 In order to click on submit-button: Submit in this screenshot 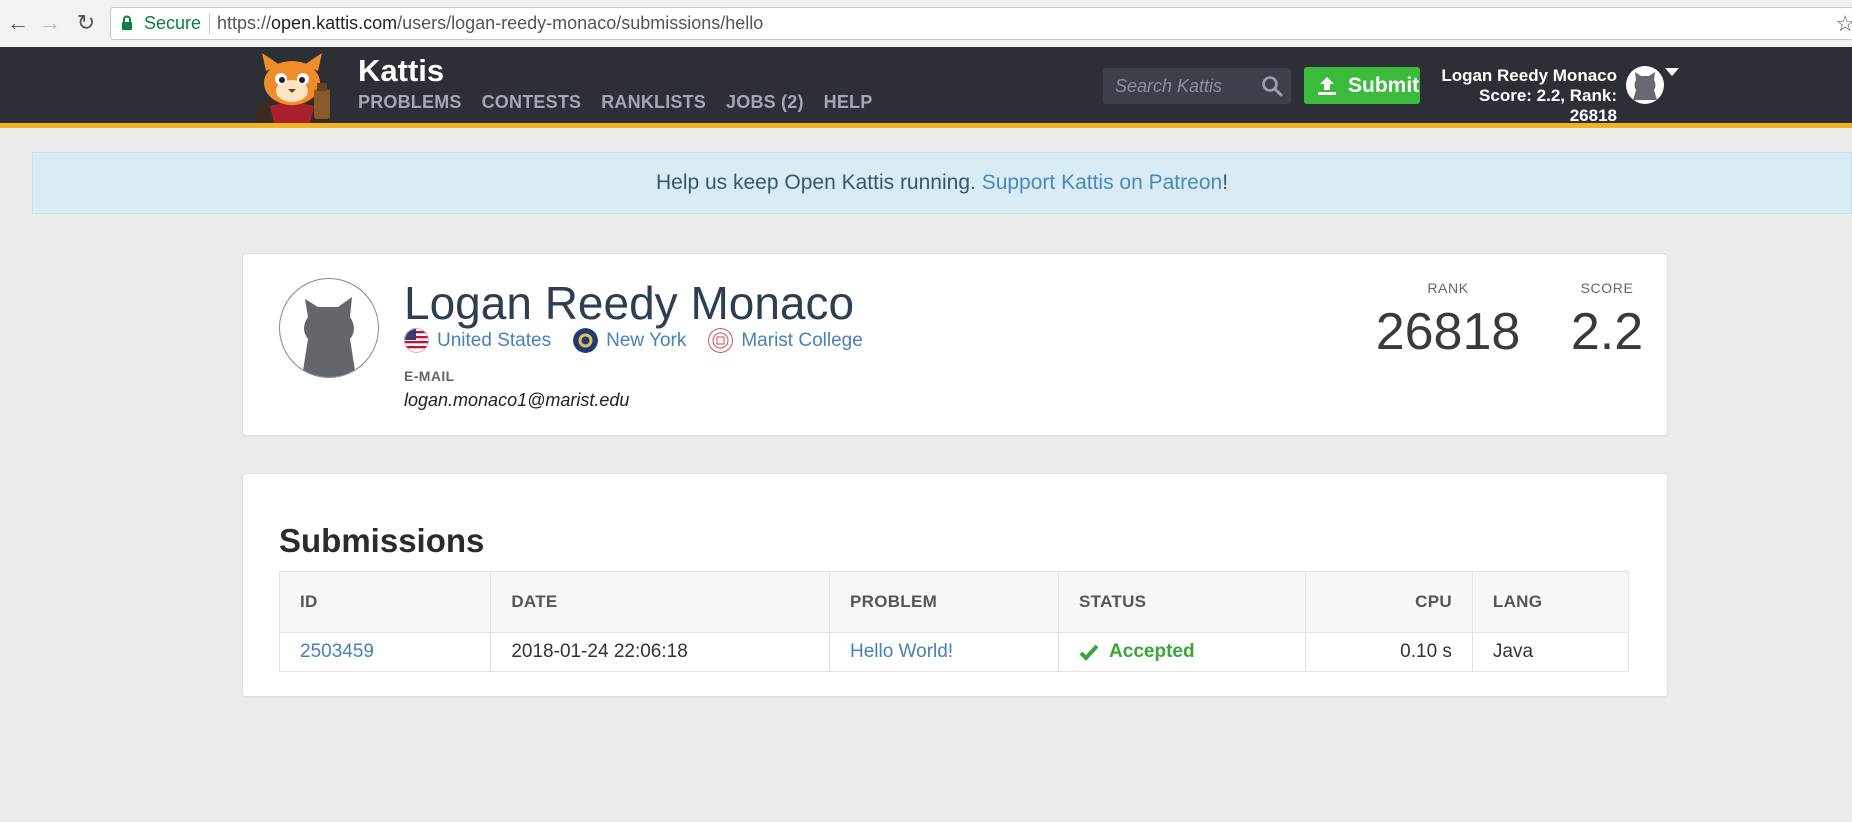, I will do `click(1362, 85)`.